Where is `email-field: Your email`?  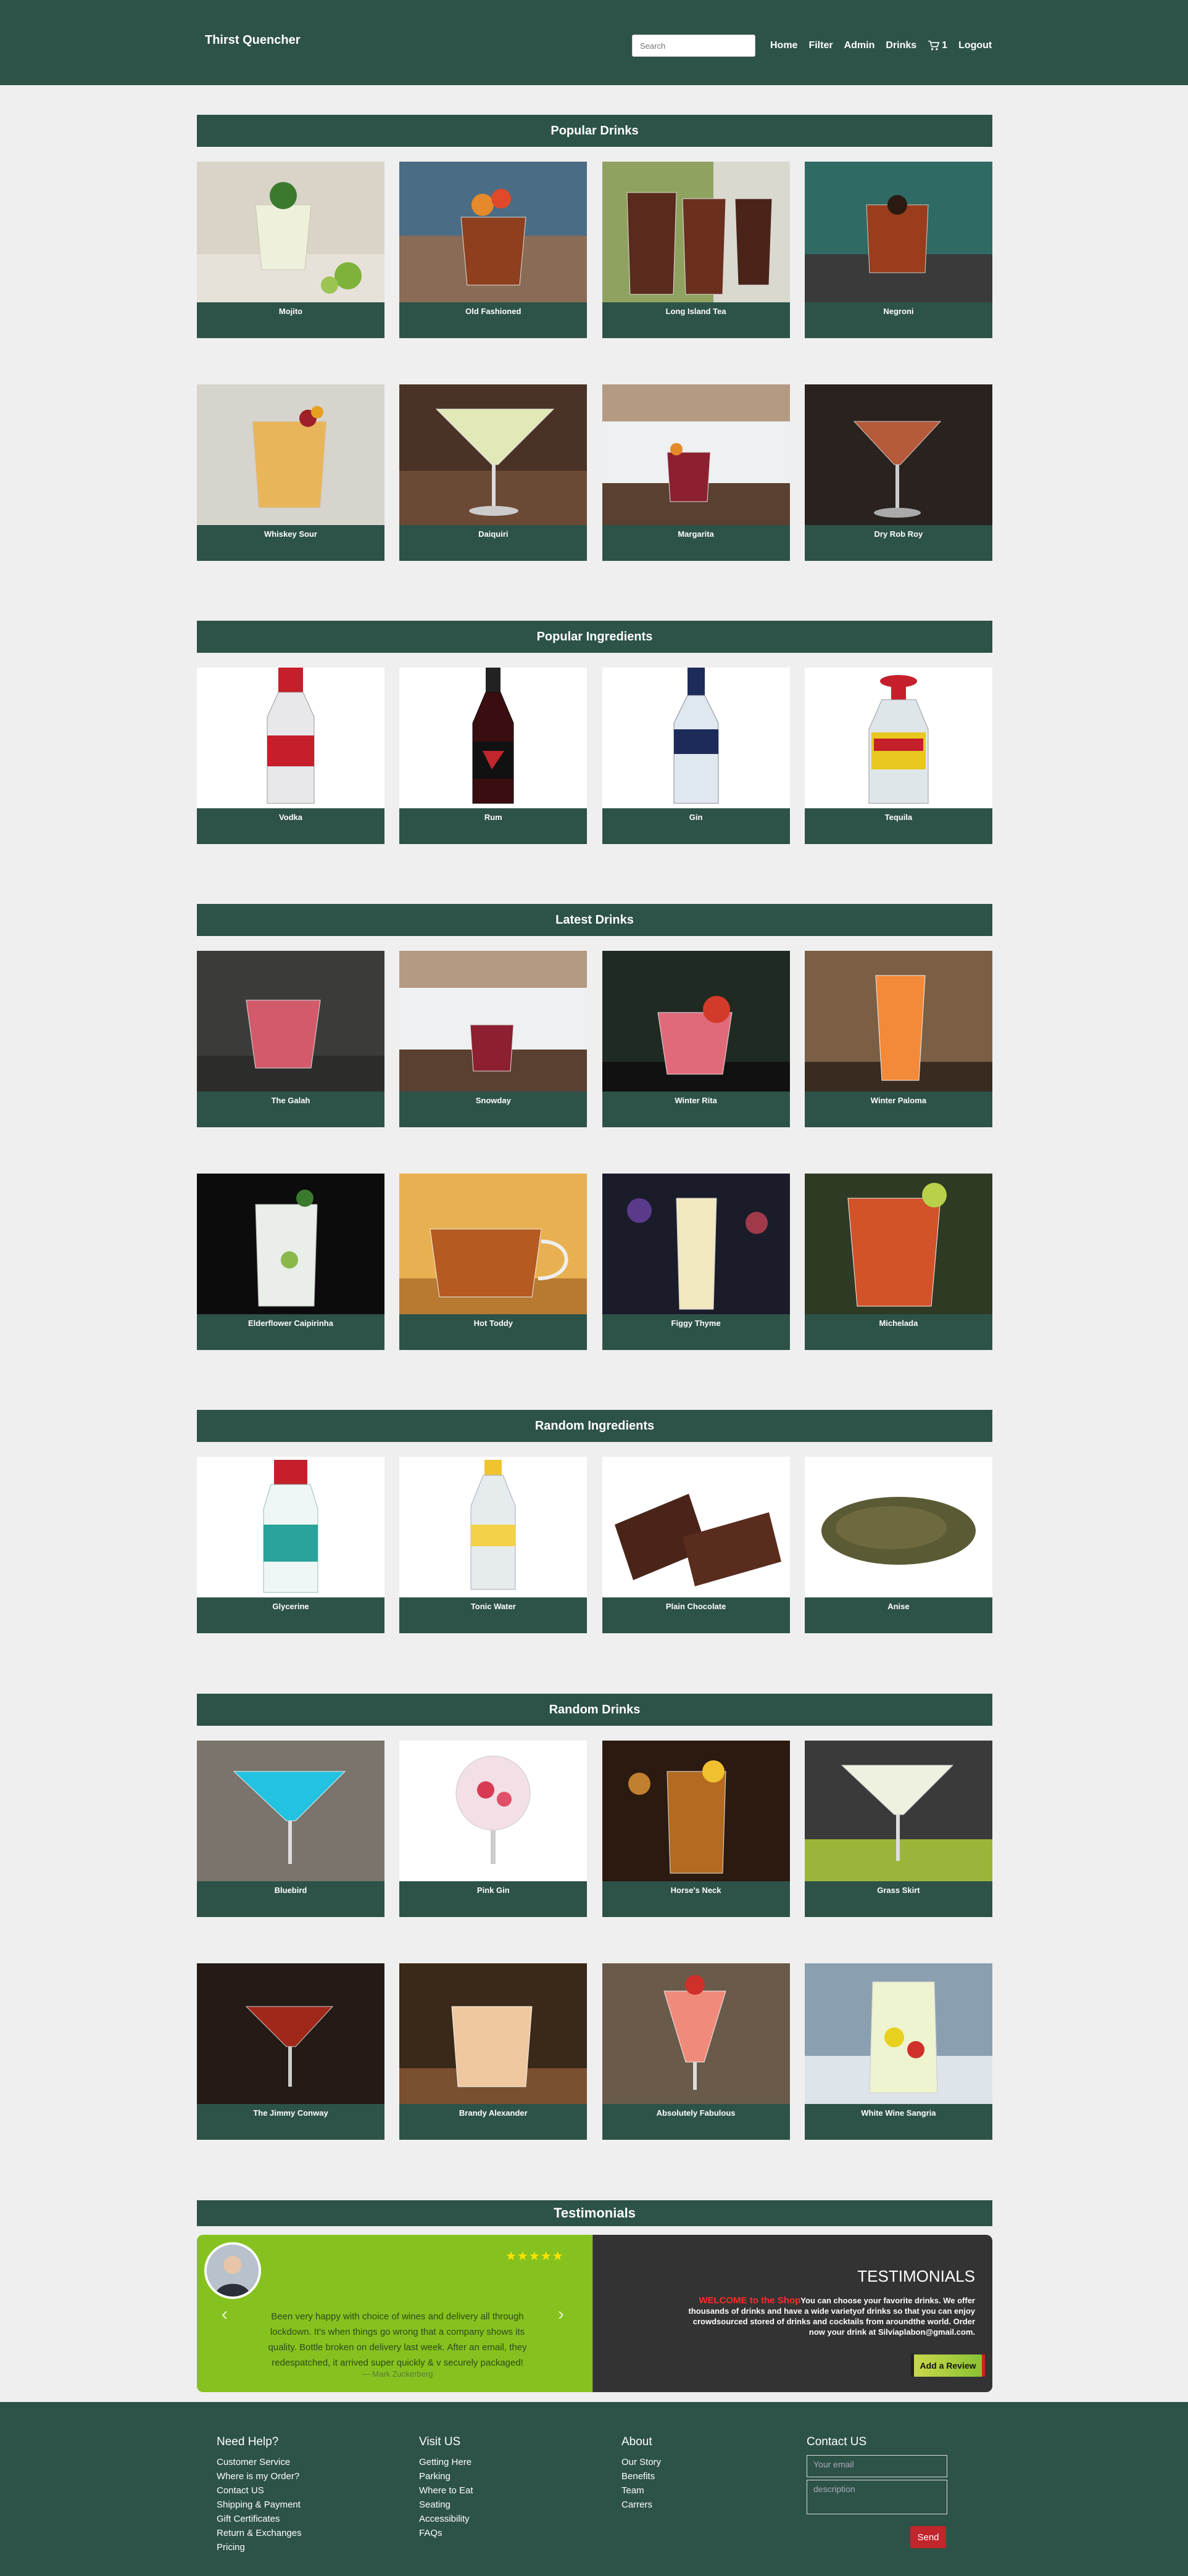 email-field: Your email is located at coordinates (877, 2466).